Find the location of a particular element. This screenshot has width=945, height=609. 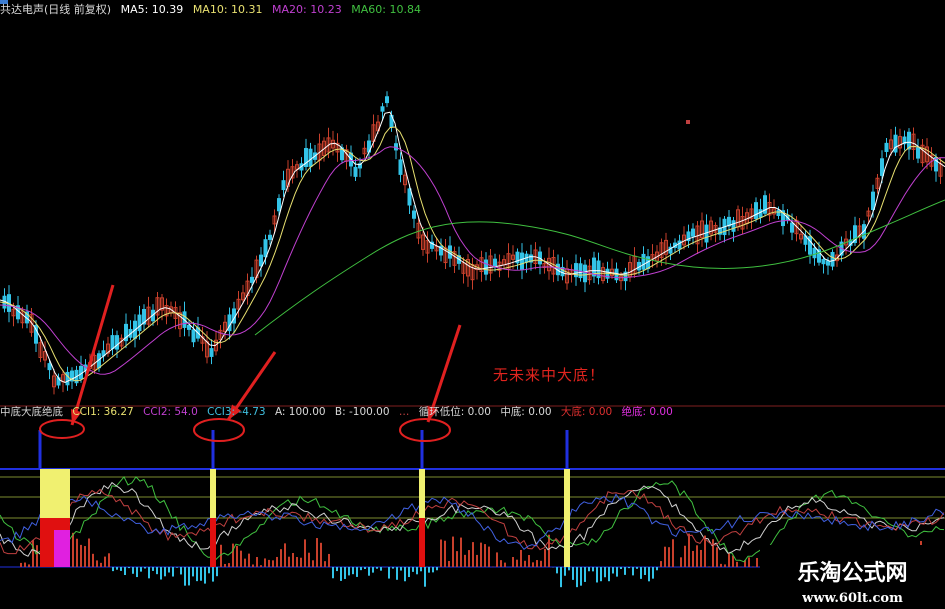

watermark-name: 乐淘公式网 is located at coordinates (852, 573).